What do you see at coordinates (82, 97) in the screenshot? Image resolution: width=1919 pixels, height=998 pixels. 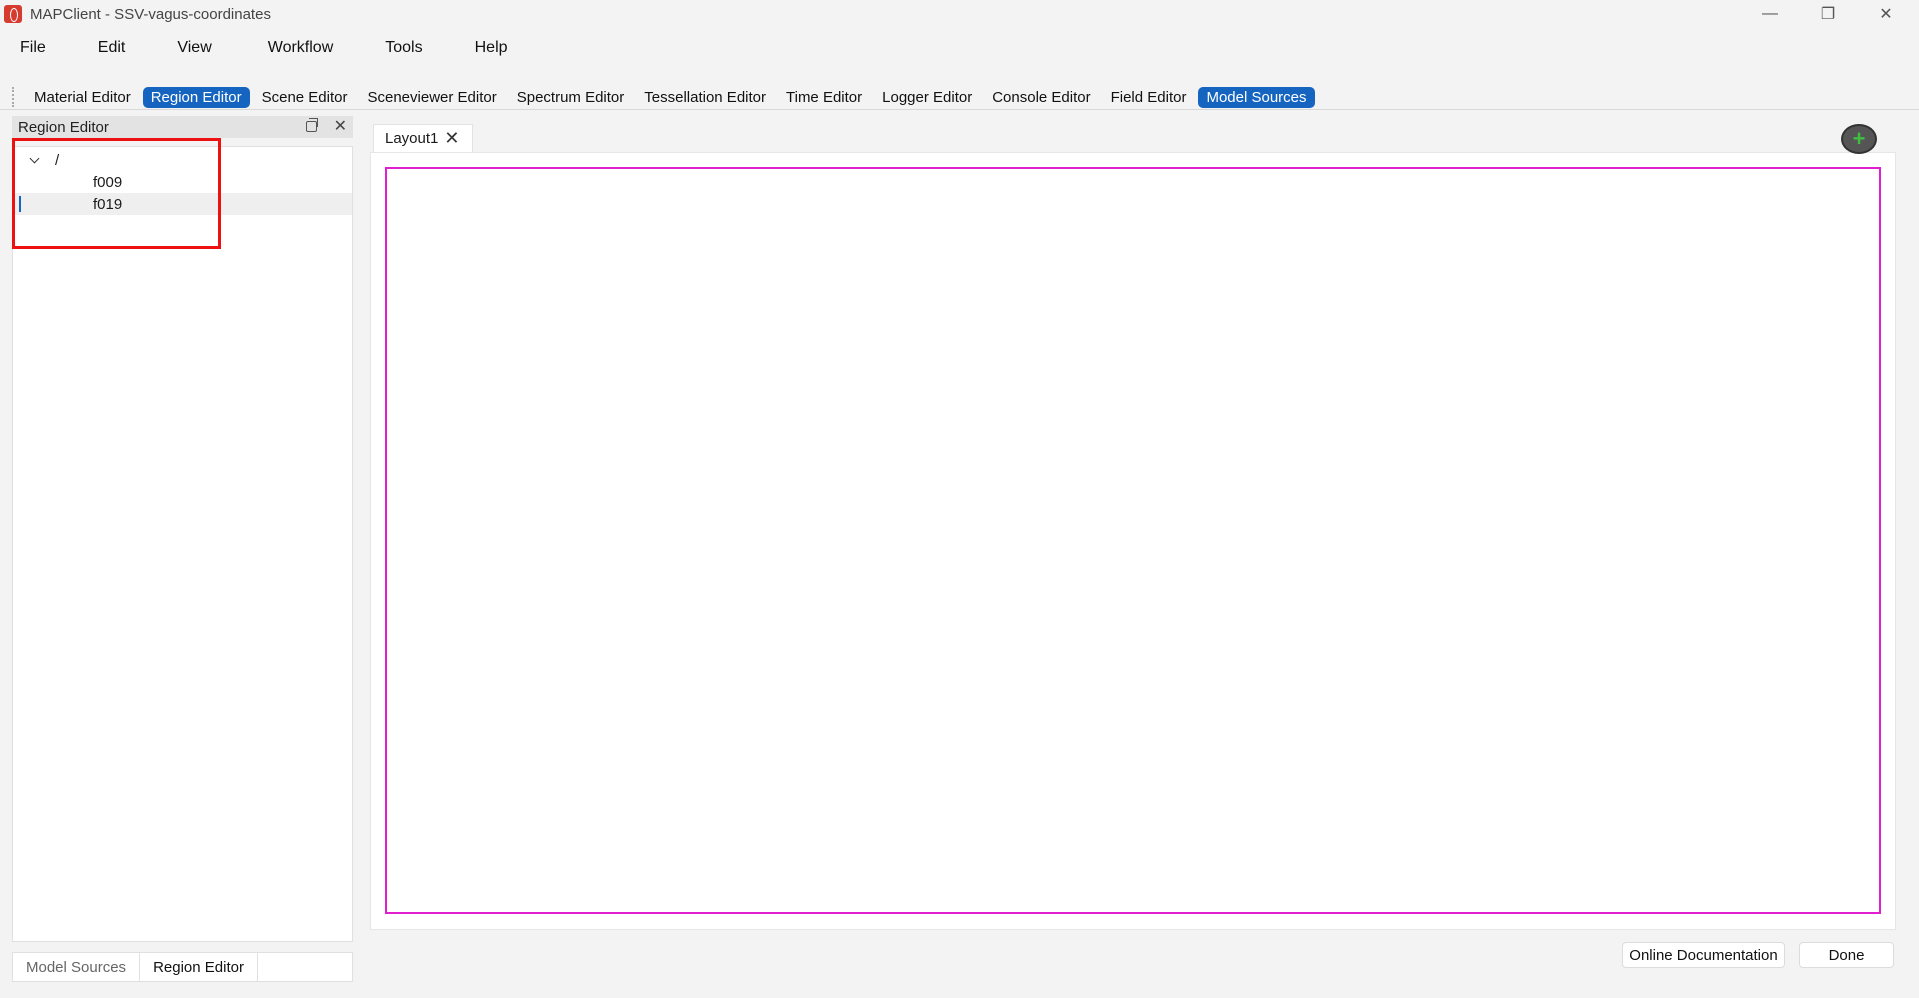 I see `material-editor-button: Material Editor` at bounding box center [82, 97].